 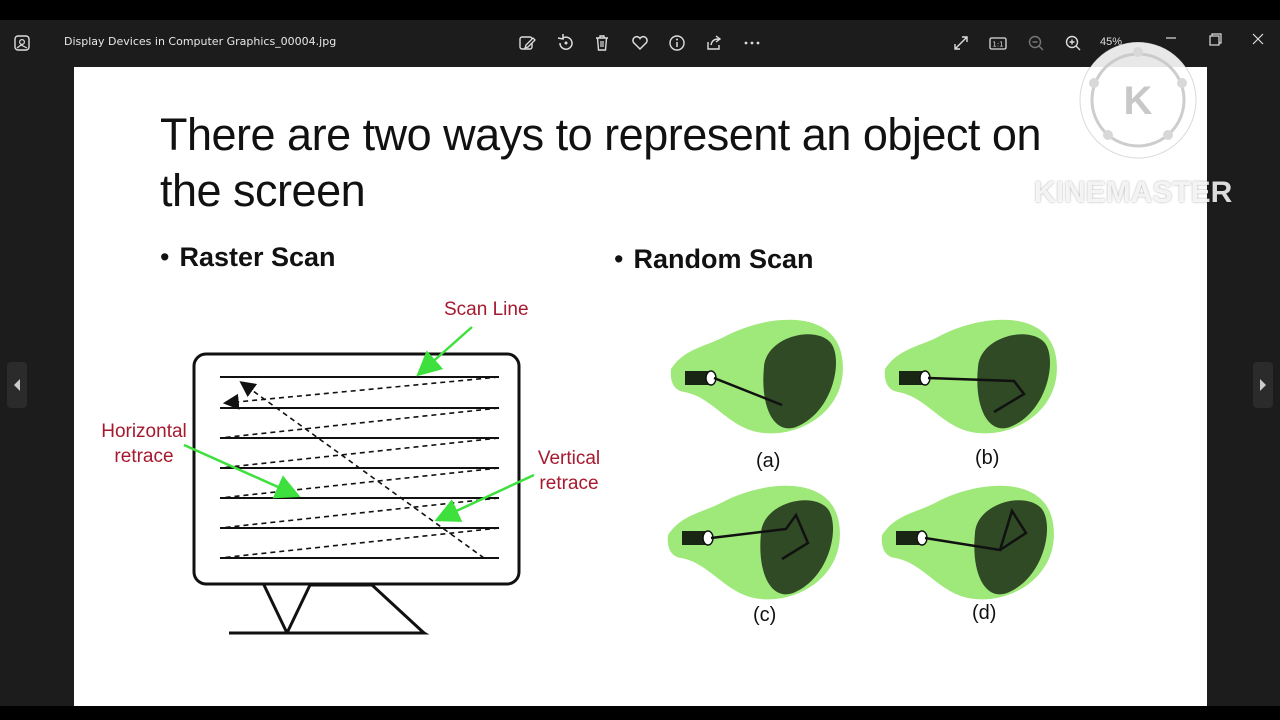 What do you see at coordinates (1258, 43) in the screenshot?
I see `close-icon` at bounding box center [1258, 43].